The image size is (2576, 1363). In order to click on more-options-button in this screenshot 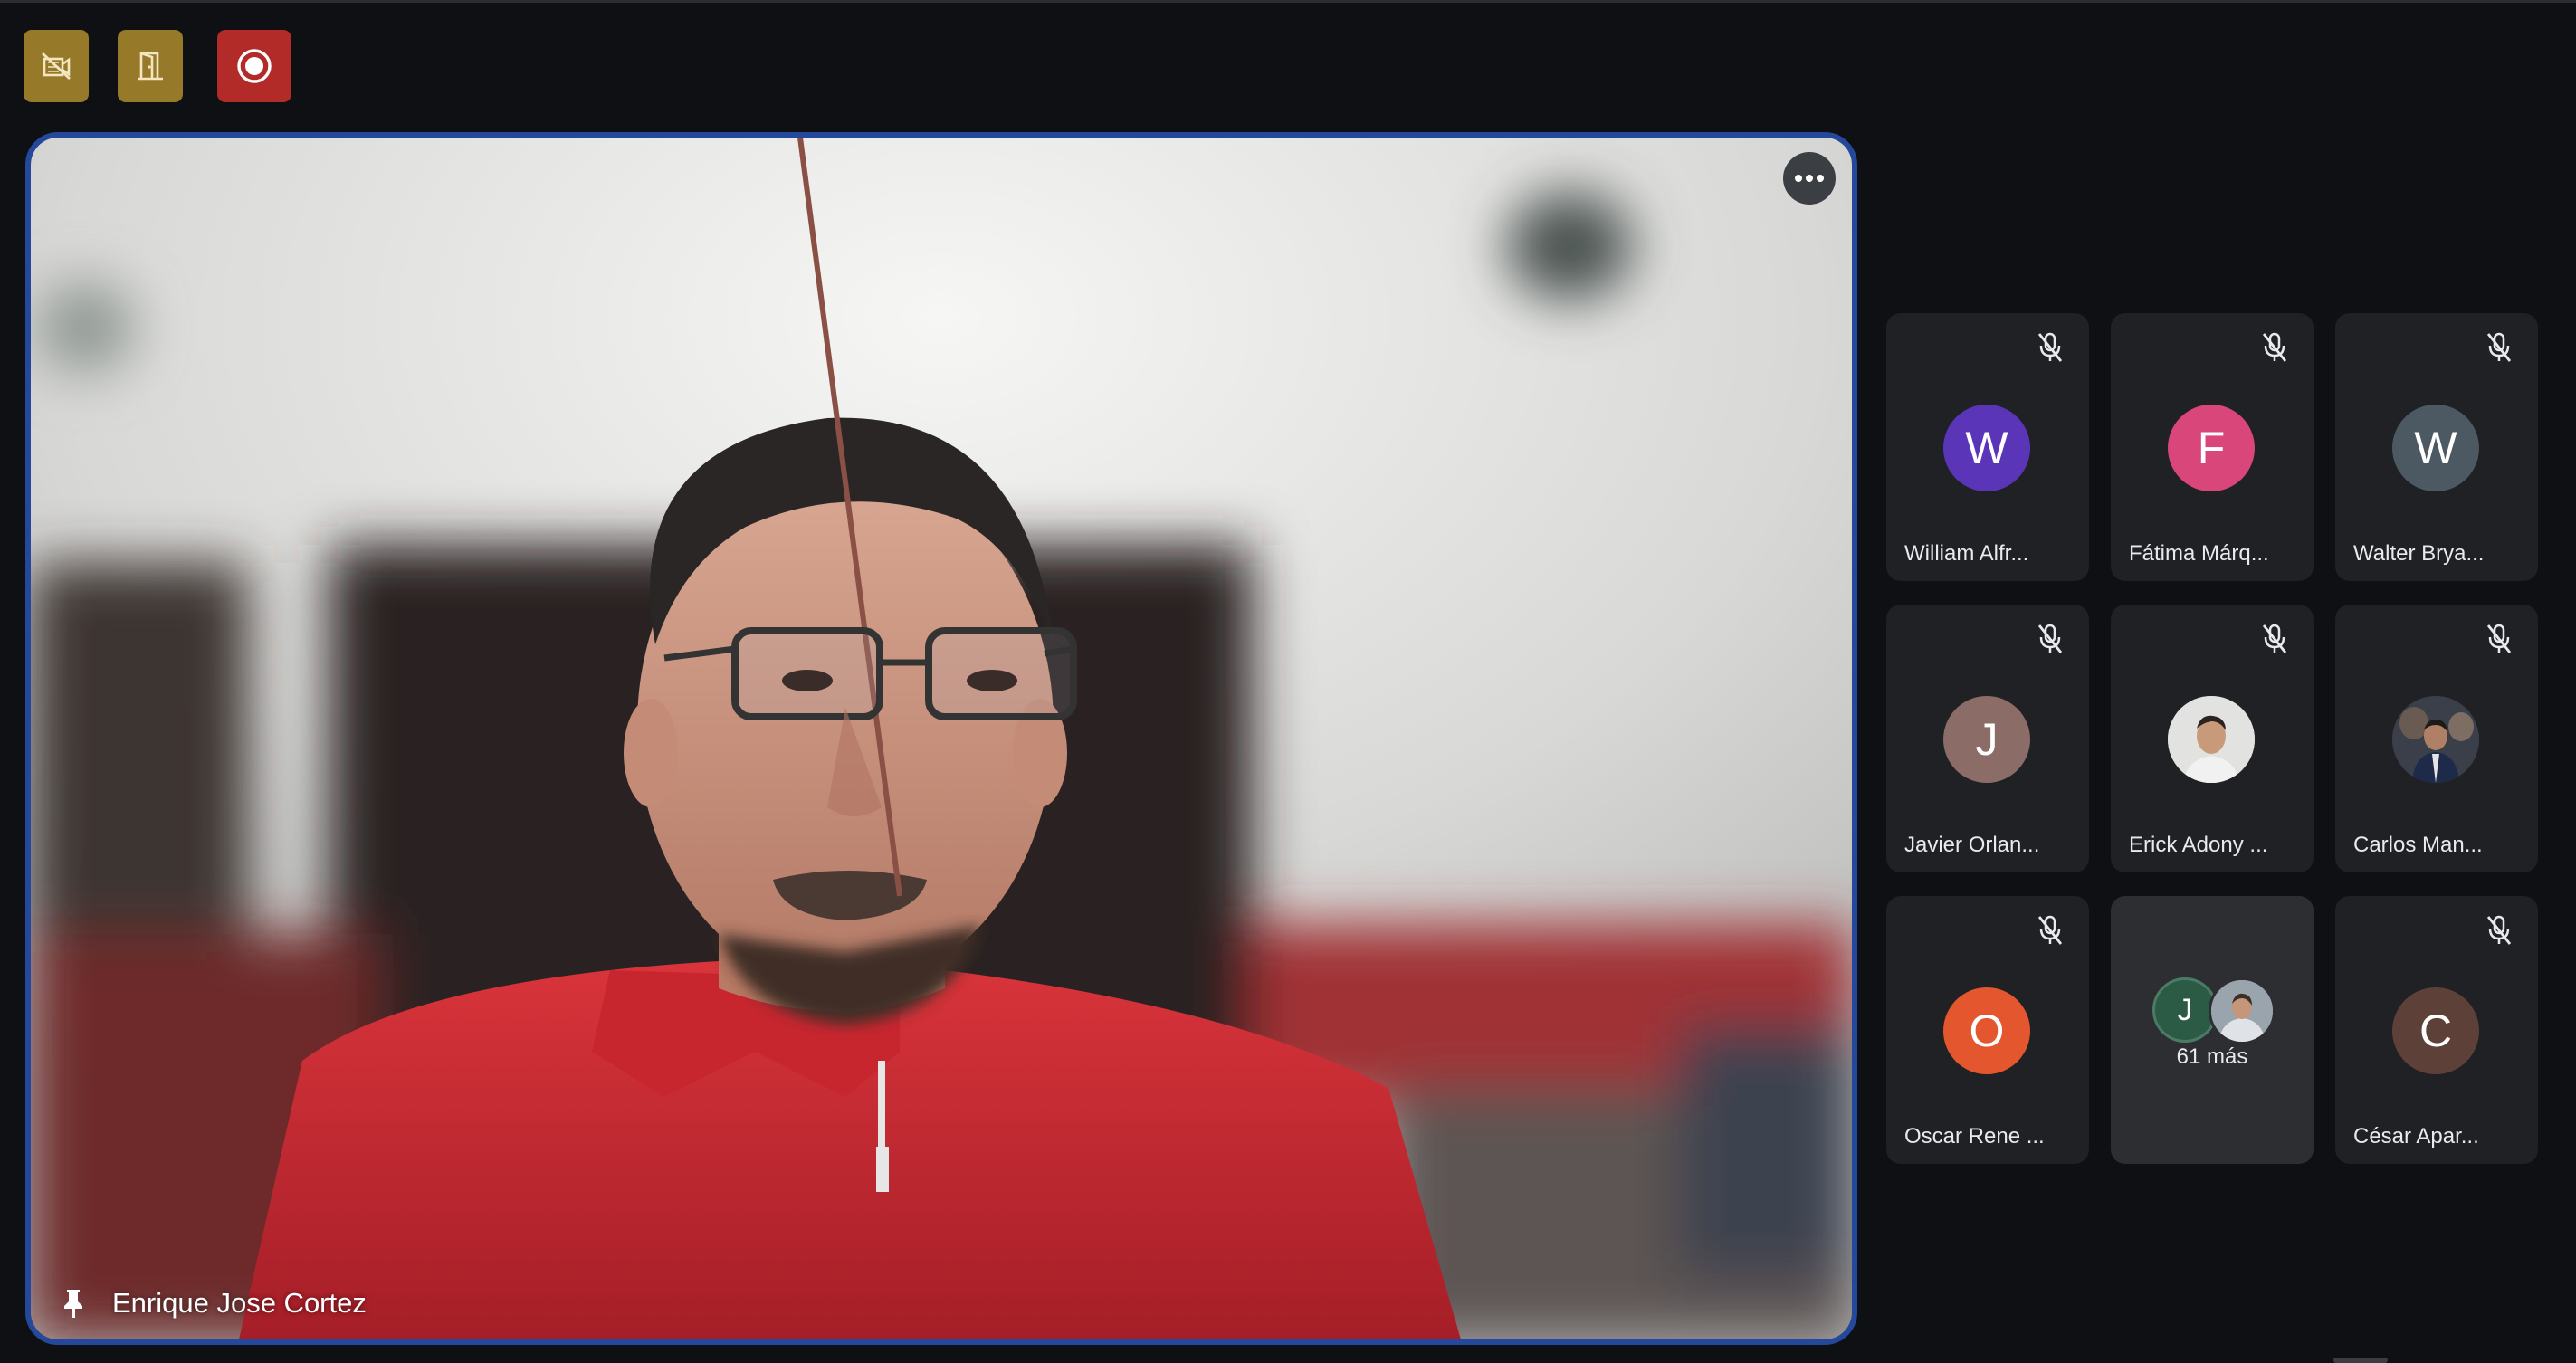, I will do `click(1810, 178)`.